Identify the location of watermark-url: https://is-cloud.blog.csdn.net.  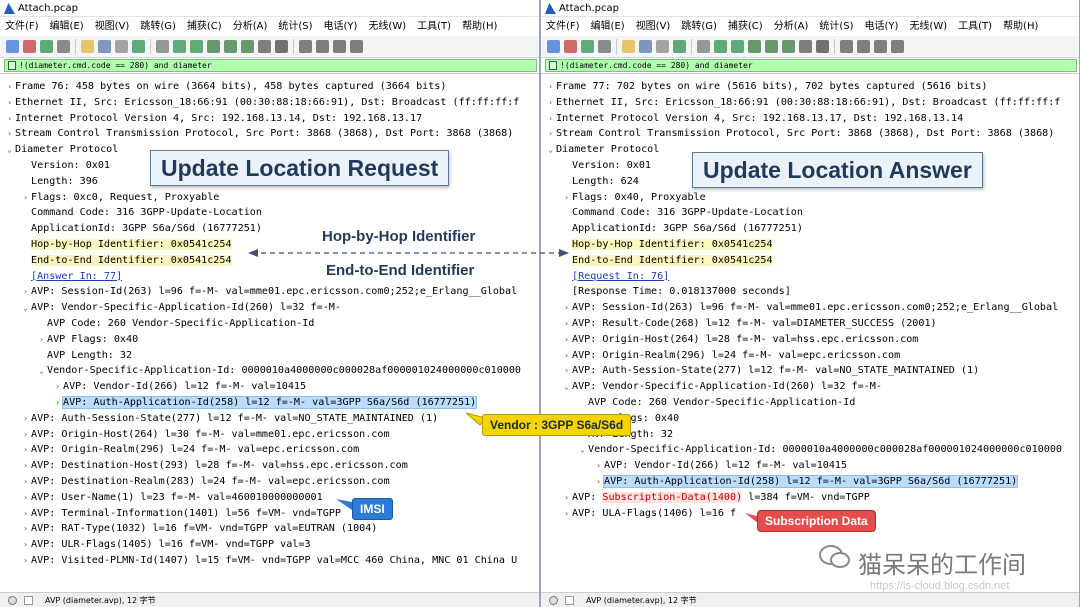
(940, 586).